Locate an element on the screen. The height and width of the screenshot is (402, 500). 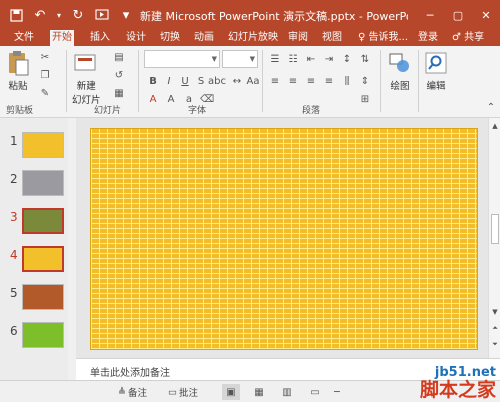
tab-insert: 插入 is located at coordinates (100, 38).